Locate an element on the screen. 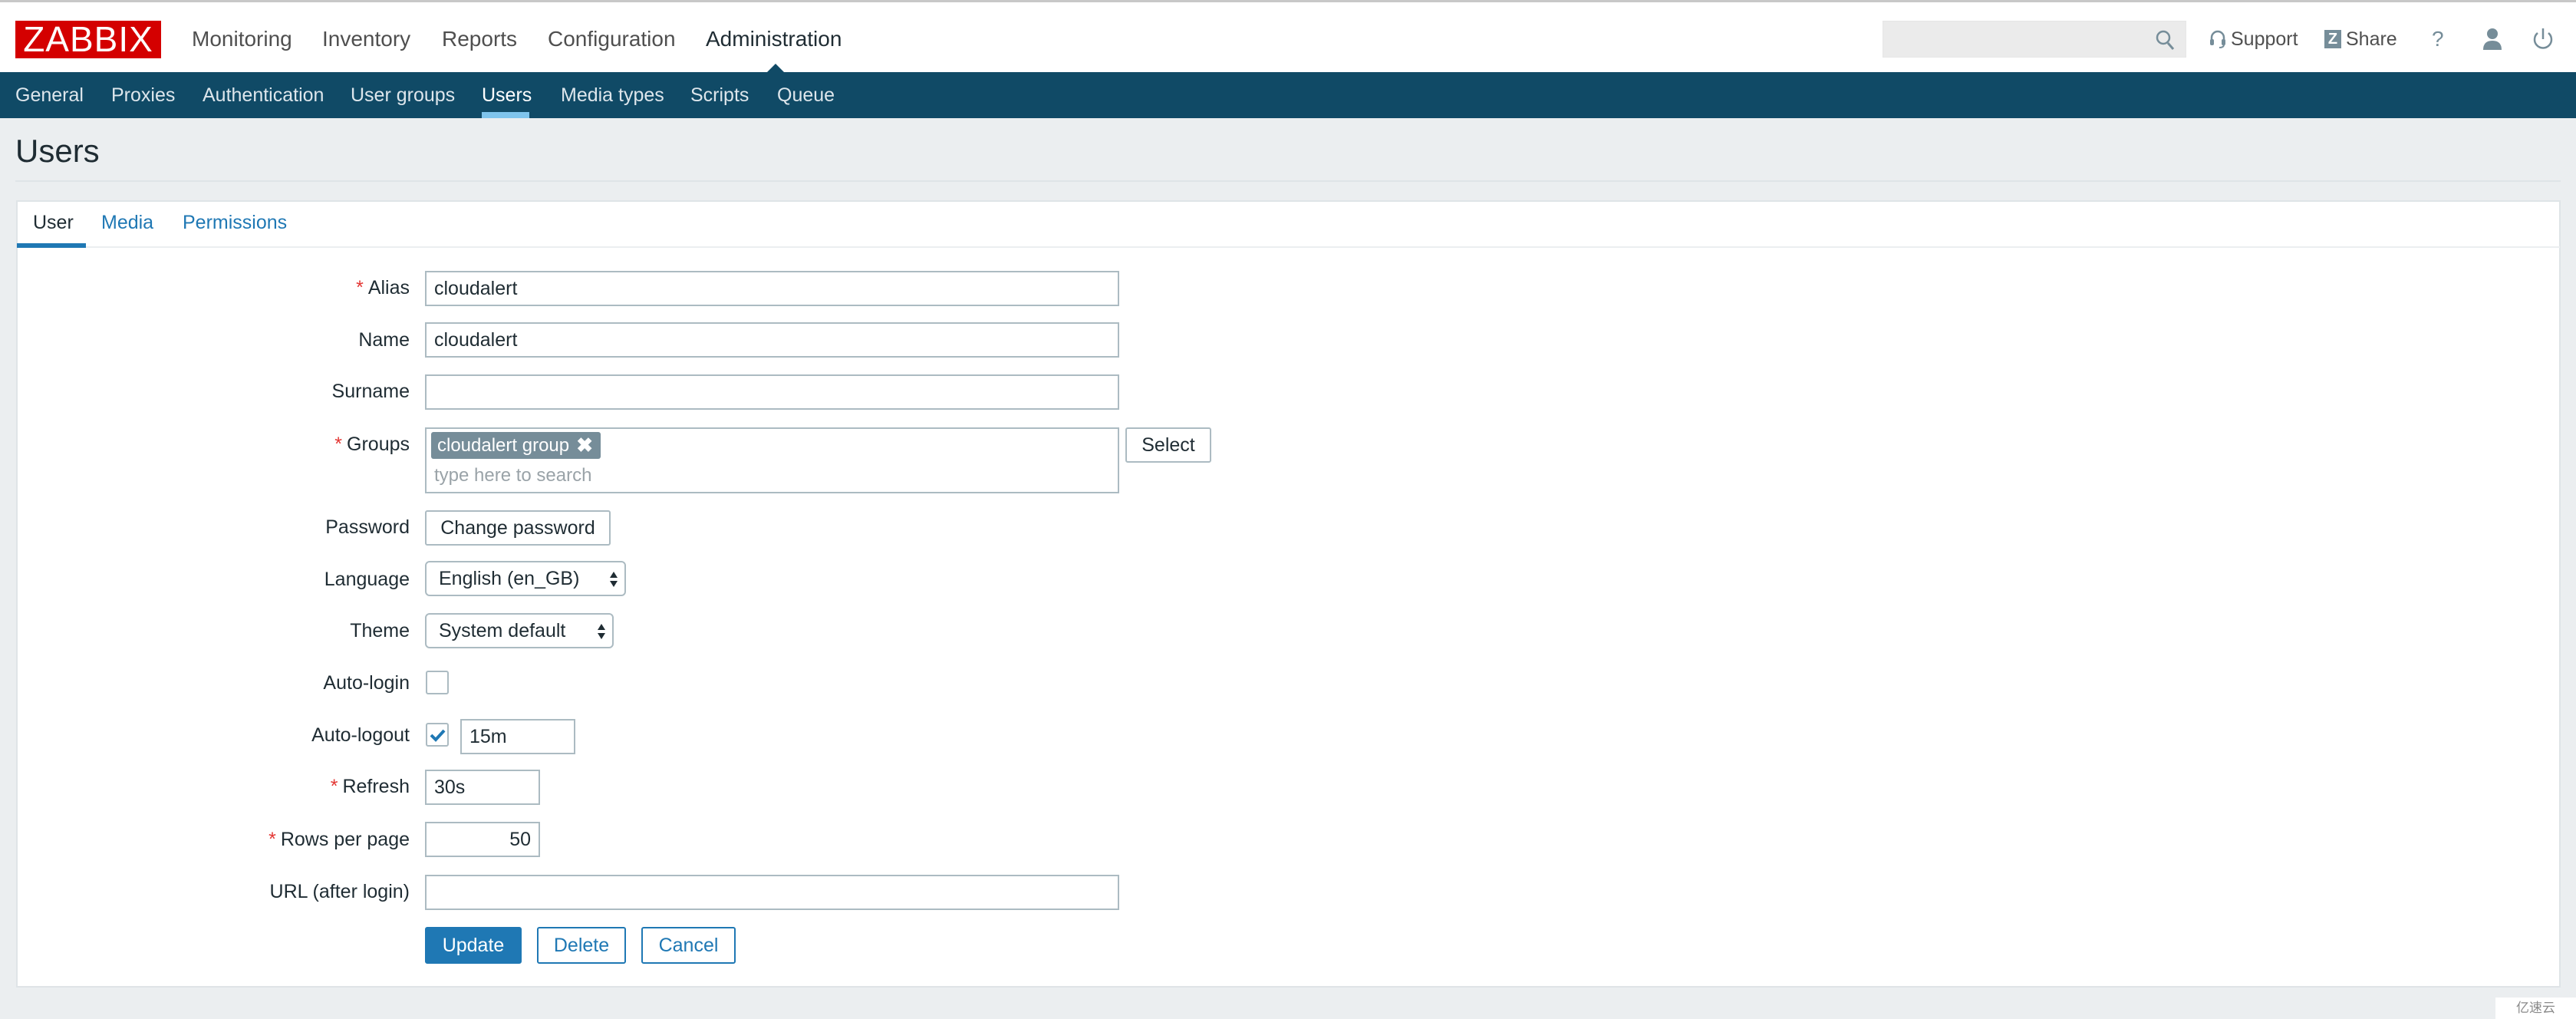 This screenshot has height=1019, width=2576. watermark: 亿速云 is located at coordinates (2535, 1008).